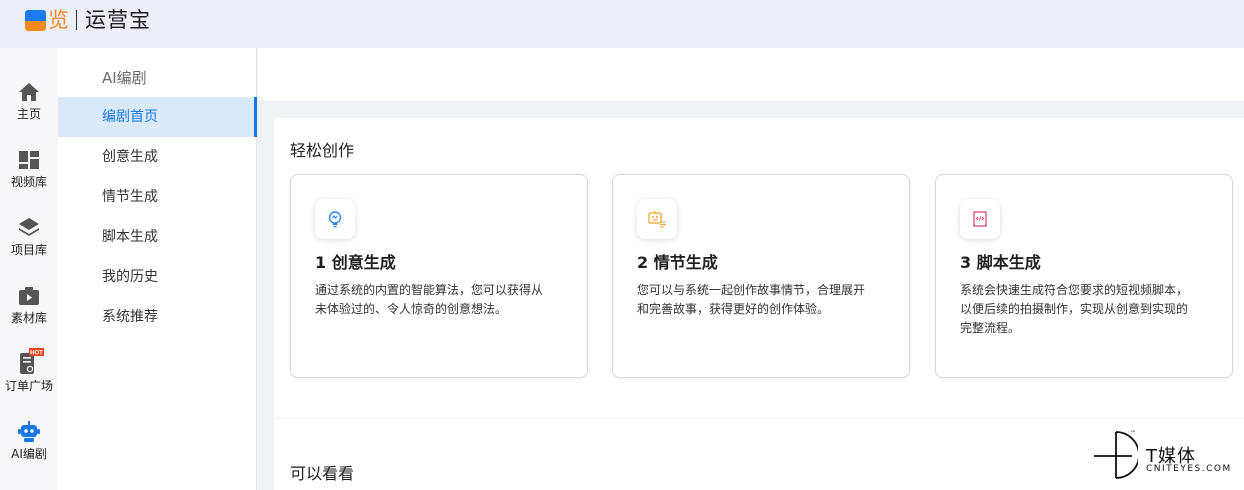 Image resolution: width=1244 pixels, height=490 pixels. What do you see at coordinates (157, 157) in the screenshot?
I see `submenu-item-idea: 创意生成` at bounding box center [157, 157].